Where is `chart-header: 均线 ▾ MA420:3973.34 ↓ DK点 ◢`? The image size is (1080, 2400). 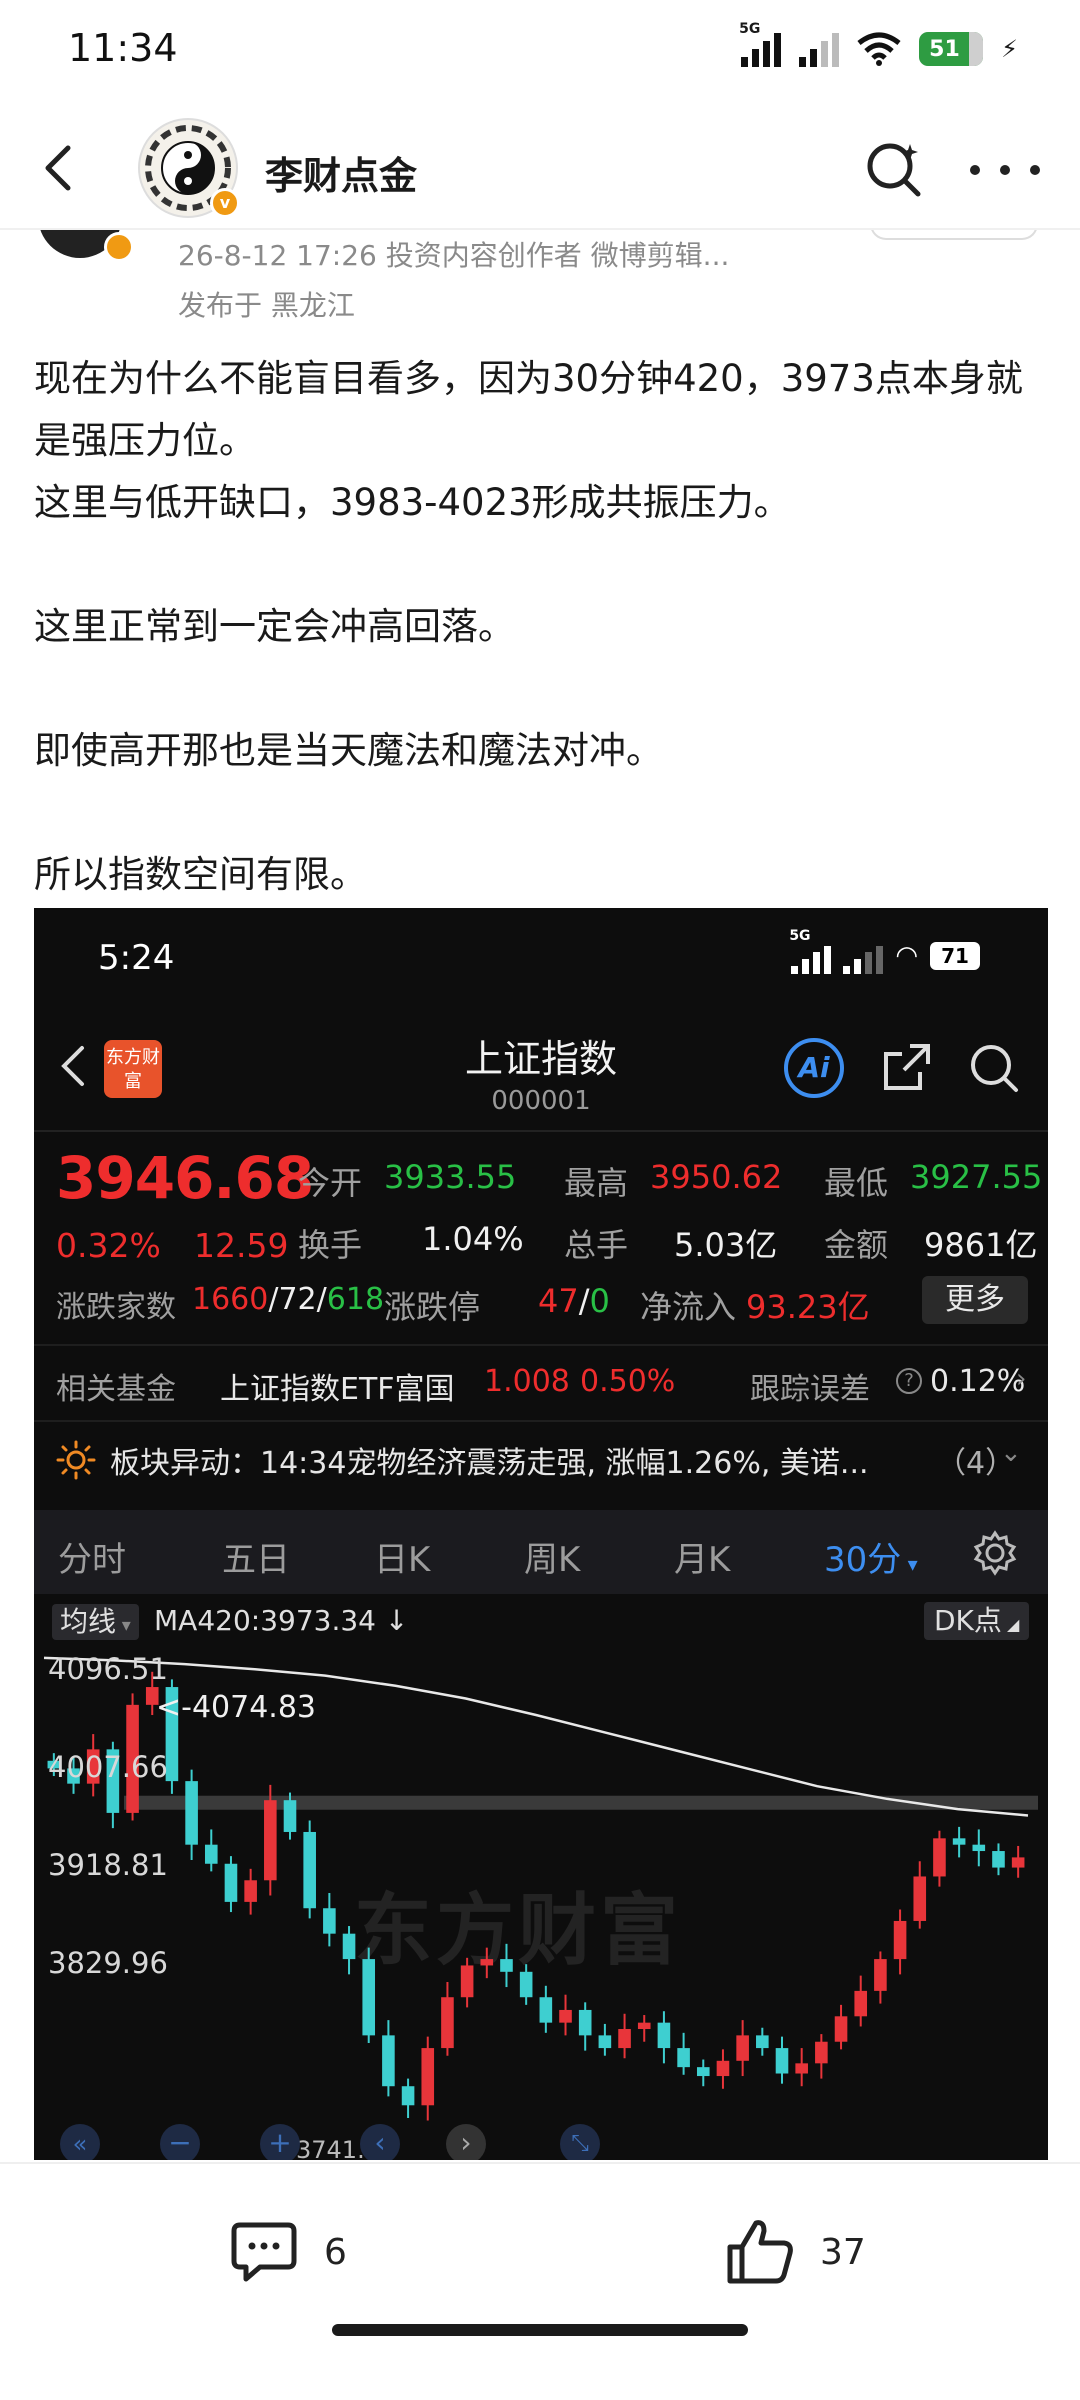 chart-header: 均线 ▾ MA420:3973.34 ↓ DK点 ◢ is located at coordinates (541, 1621).